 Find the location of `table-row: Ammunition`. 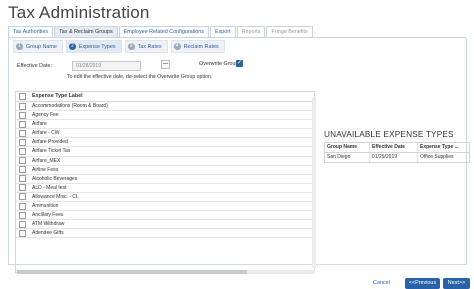

table-row: Ammunition is located at coordinates (165, 207).